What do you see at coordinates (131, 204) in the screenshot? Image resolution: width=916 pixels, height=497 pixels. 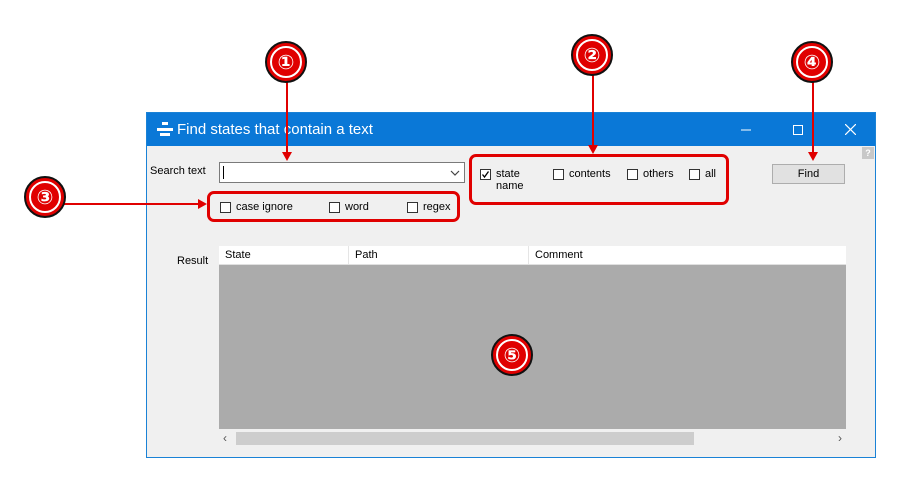 I see `arrow-3-line` at bounding box center [131, 204].